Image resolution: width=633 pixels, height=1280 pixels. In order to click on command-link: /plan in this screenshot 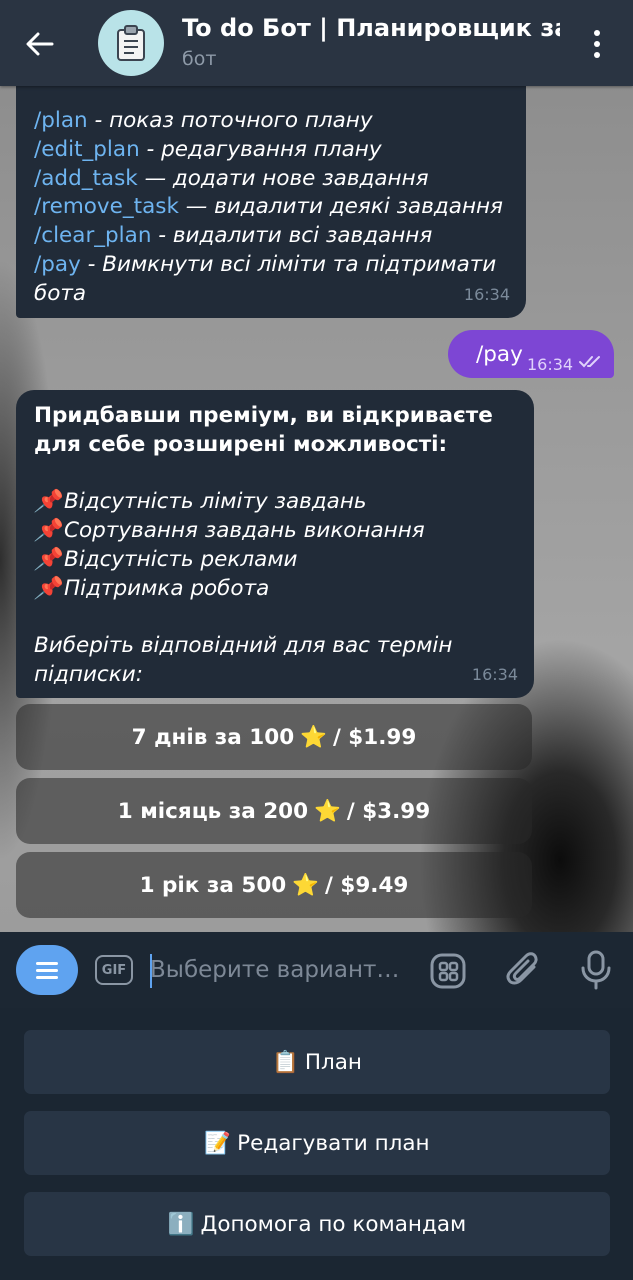, I will do `click(61, 120)`.